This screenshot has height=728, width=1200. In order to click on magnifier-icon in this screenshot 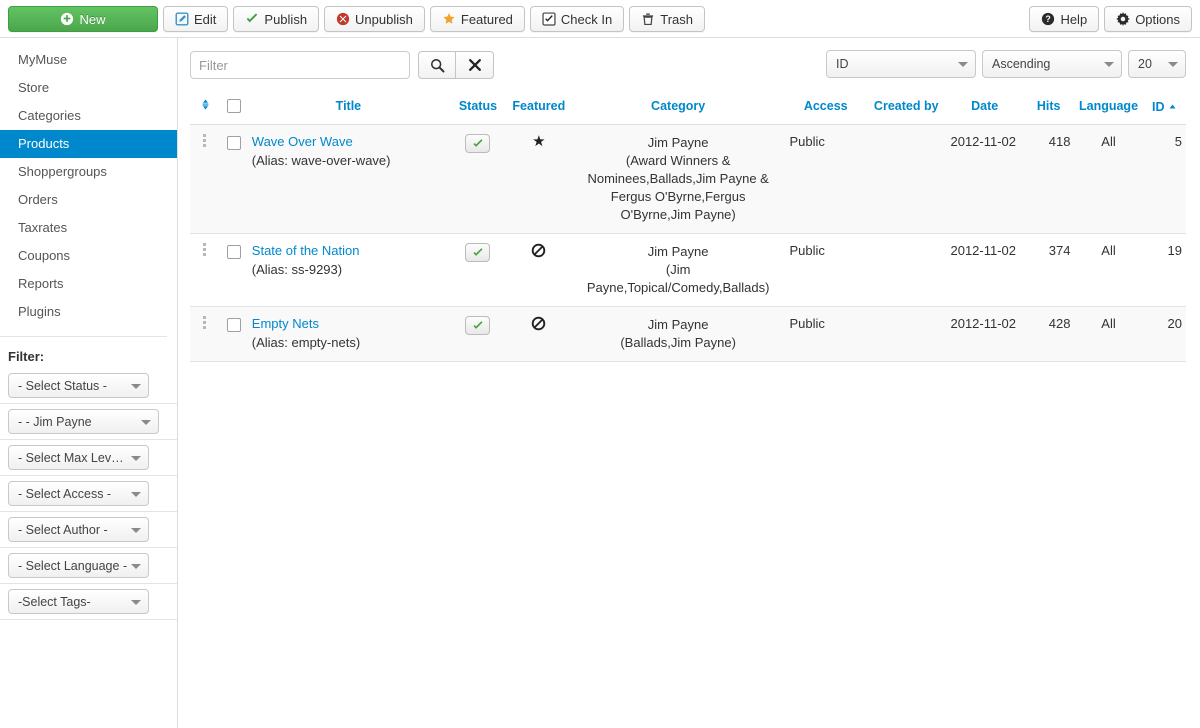, I will do `click(437, 65)`.